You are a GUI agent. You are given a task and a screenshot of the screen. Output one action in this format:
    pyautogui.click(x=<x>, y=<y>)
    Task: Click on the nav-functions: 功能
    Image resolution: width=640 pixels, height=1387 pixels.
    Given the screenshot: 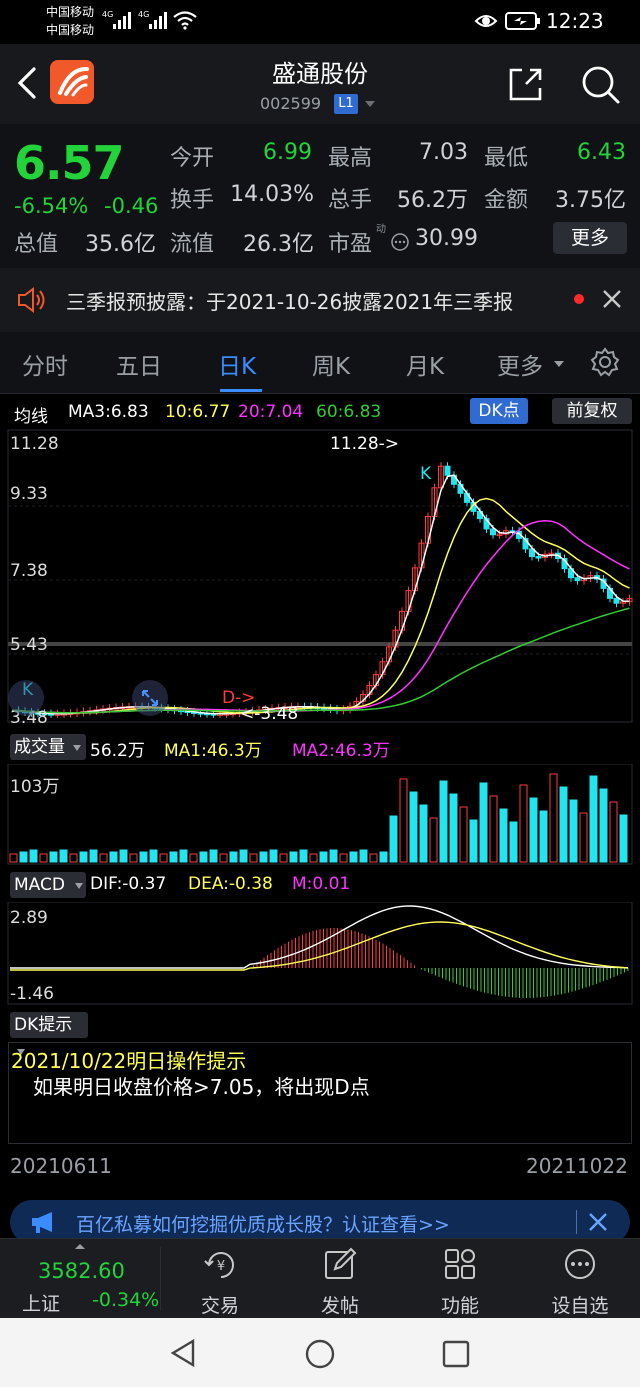 What is the action you would take?
    pyautogui.click(x=460, y=1279)
    